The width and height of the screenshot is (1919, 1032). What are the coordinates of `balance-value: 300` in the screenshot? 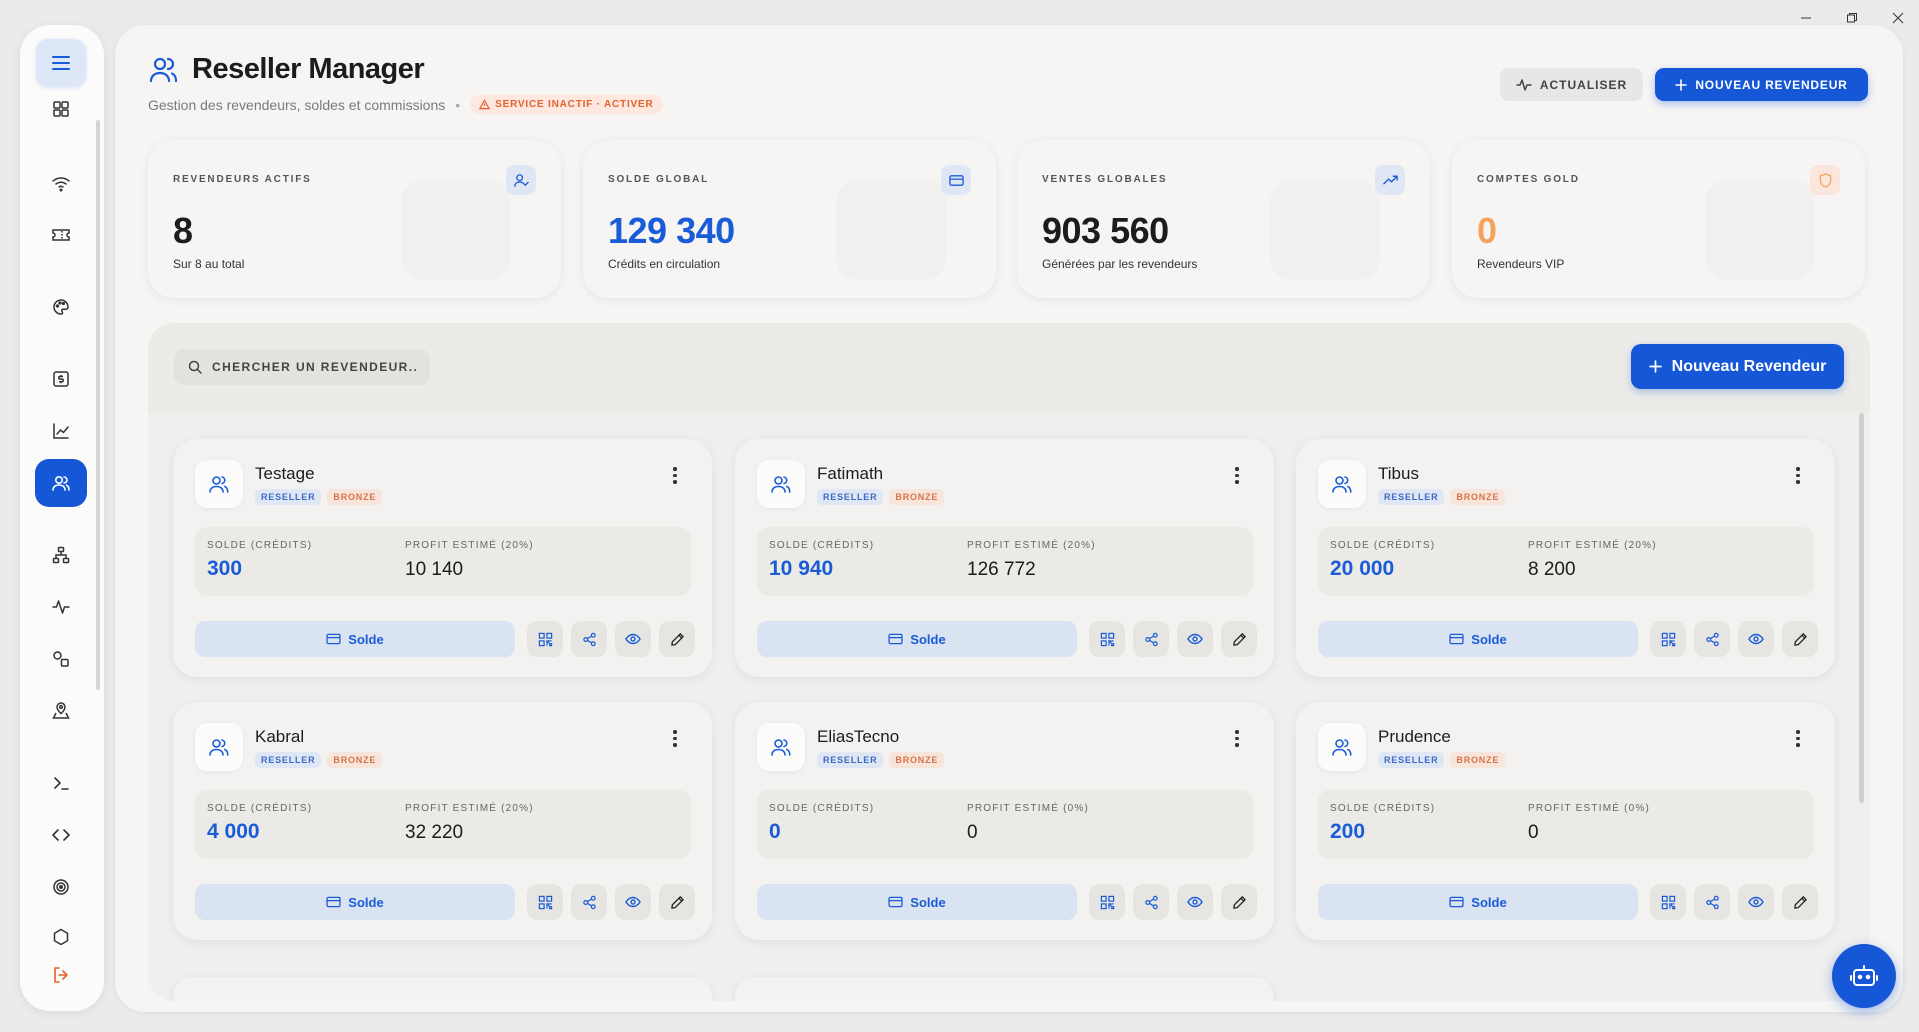 It's located at (225, 568).